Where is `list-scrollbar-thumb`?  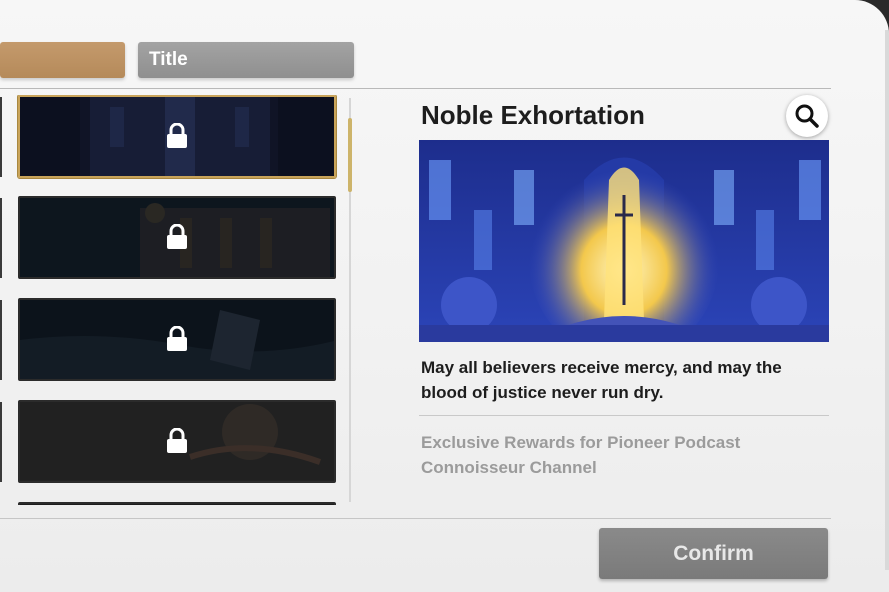 list-scrollbar-thumb is located at coordinates (350, 155).